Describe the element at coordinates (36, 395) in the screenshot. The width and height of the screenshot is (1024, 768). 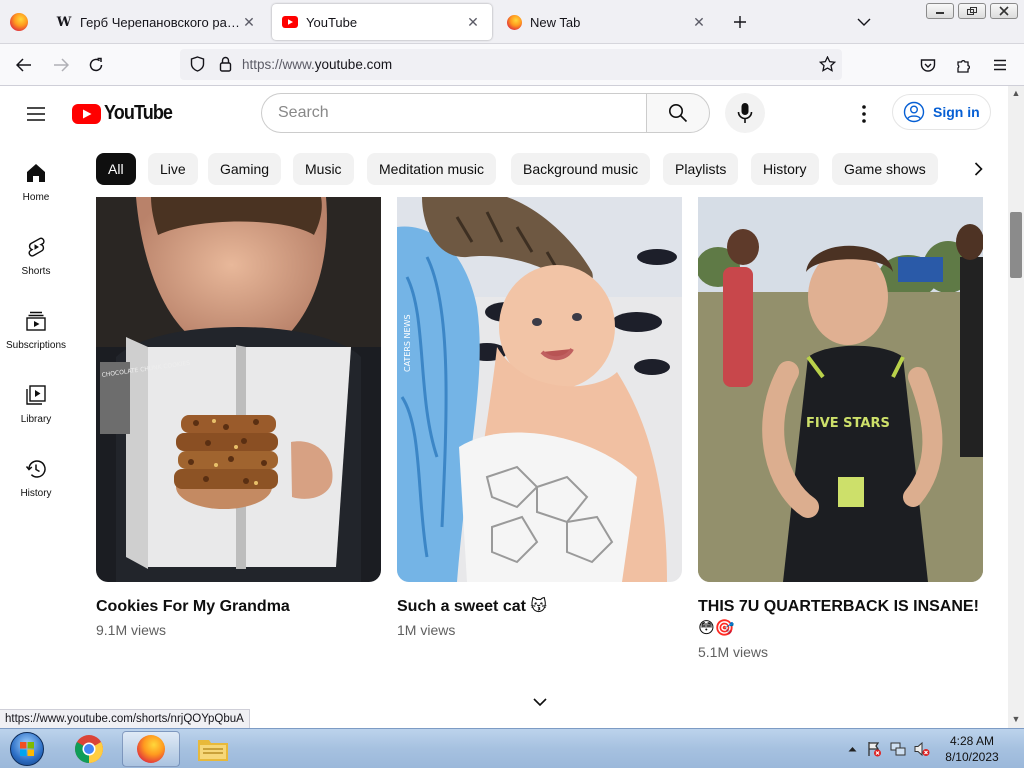
I see `library-icon` at that location.